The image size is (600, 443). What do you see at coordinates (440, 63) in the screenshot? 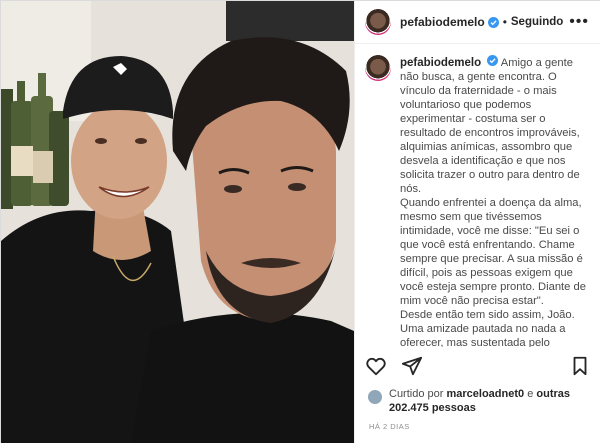
I see `caption-username: pefabiodemelo` at bounding box center [440, 63].